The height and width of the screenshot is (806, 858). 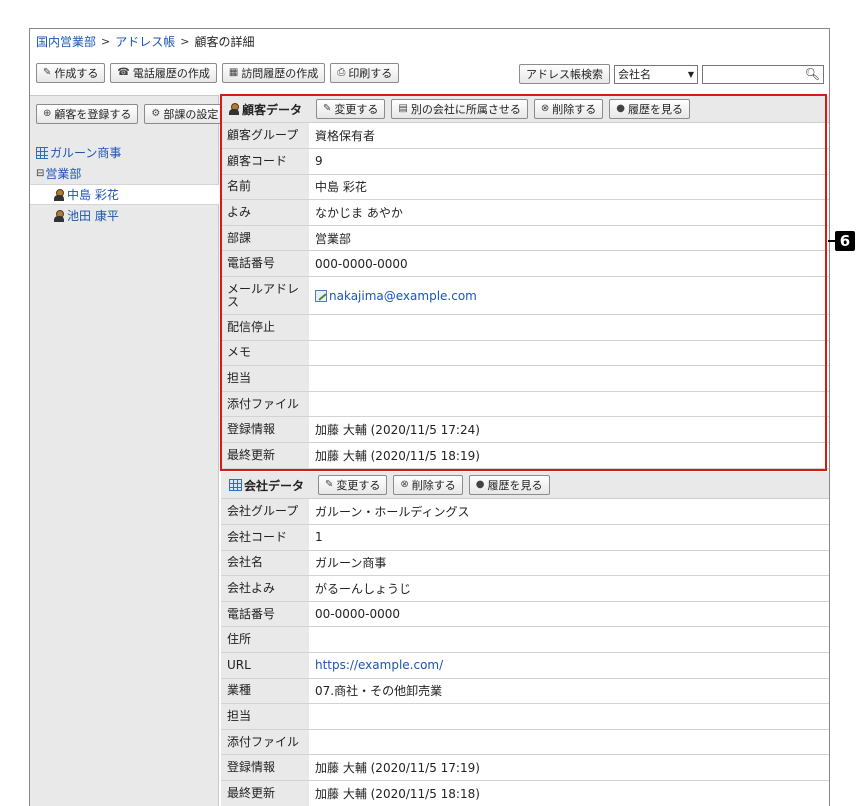 What do you see at coordinates (403, 296) in the screenshot?
I see `email-link: nakajima@example.com` at bounding box center [403, 296].